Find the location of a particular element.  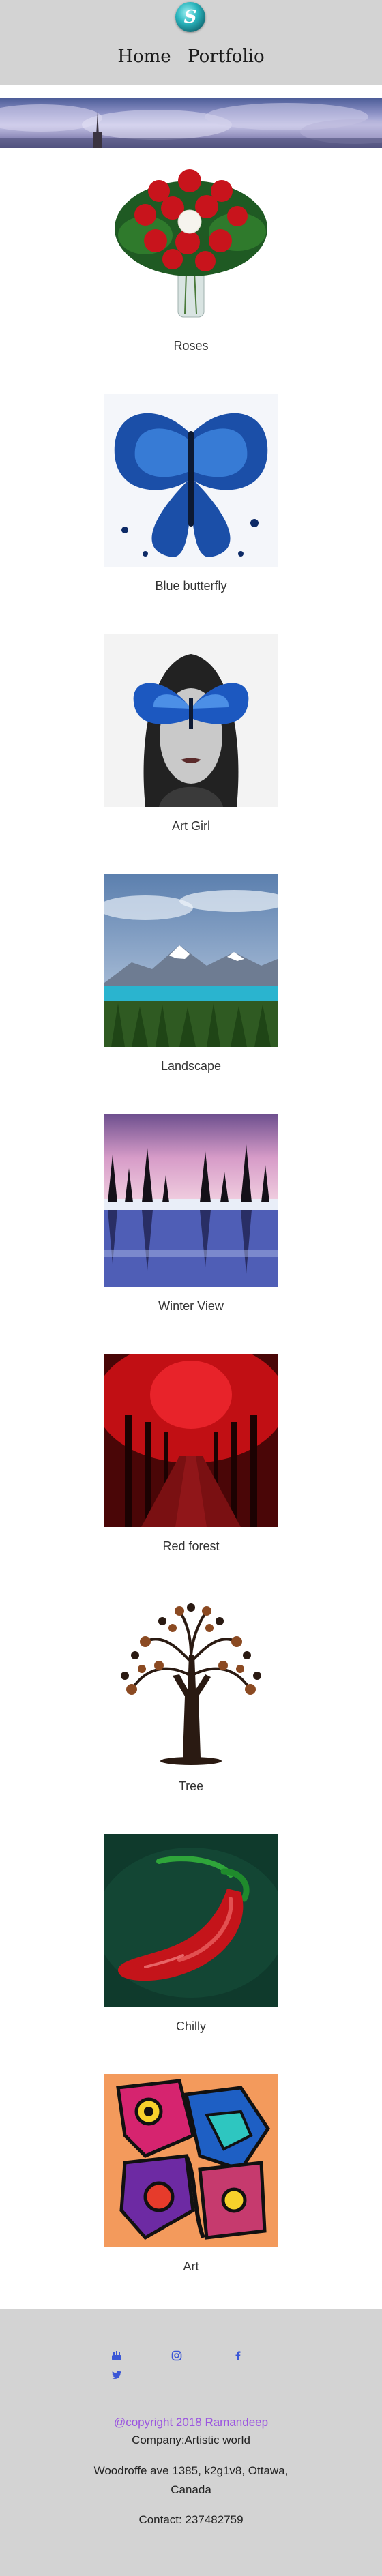

gallery-caption: Landscape is located at coordinates (191, 1066).